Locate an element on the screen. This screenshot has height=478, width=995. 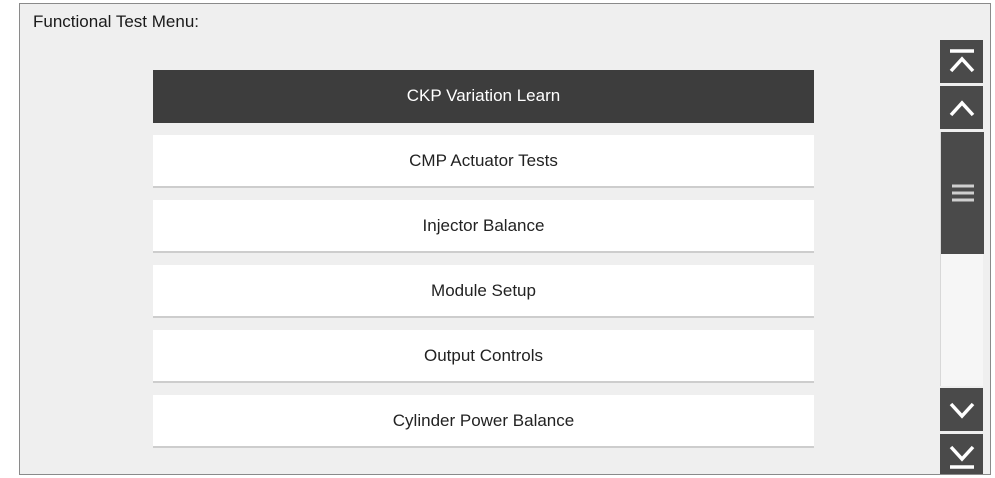
scroll-to-top-icon is located at coordinates (962, 62).